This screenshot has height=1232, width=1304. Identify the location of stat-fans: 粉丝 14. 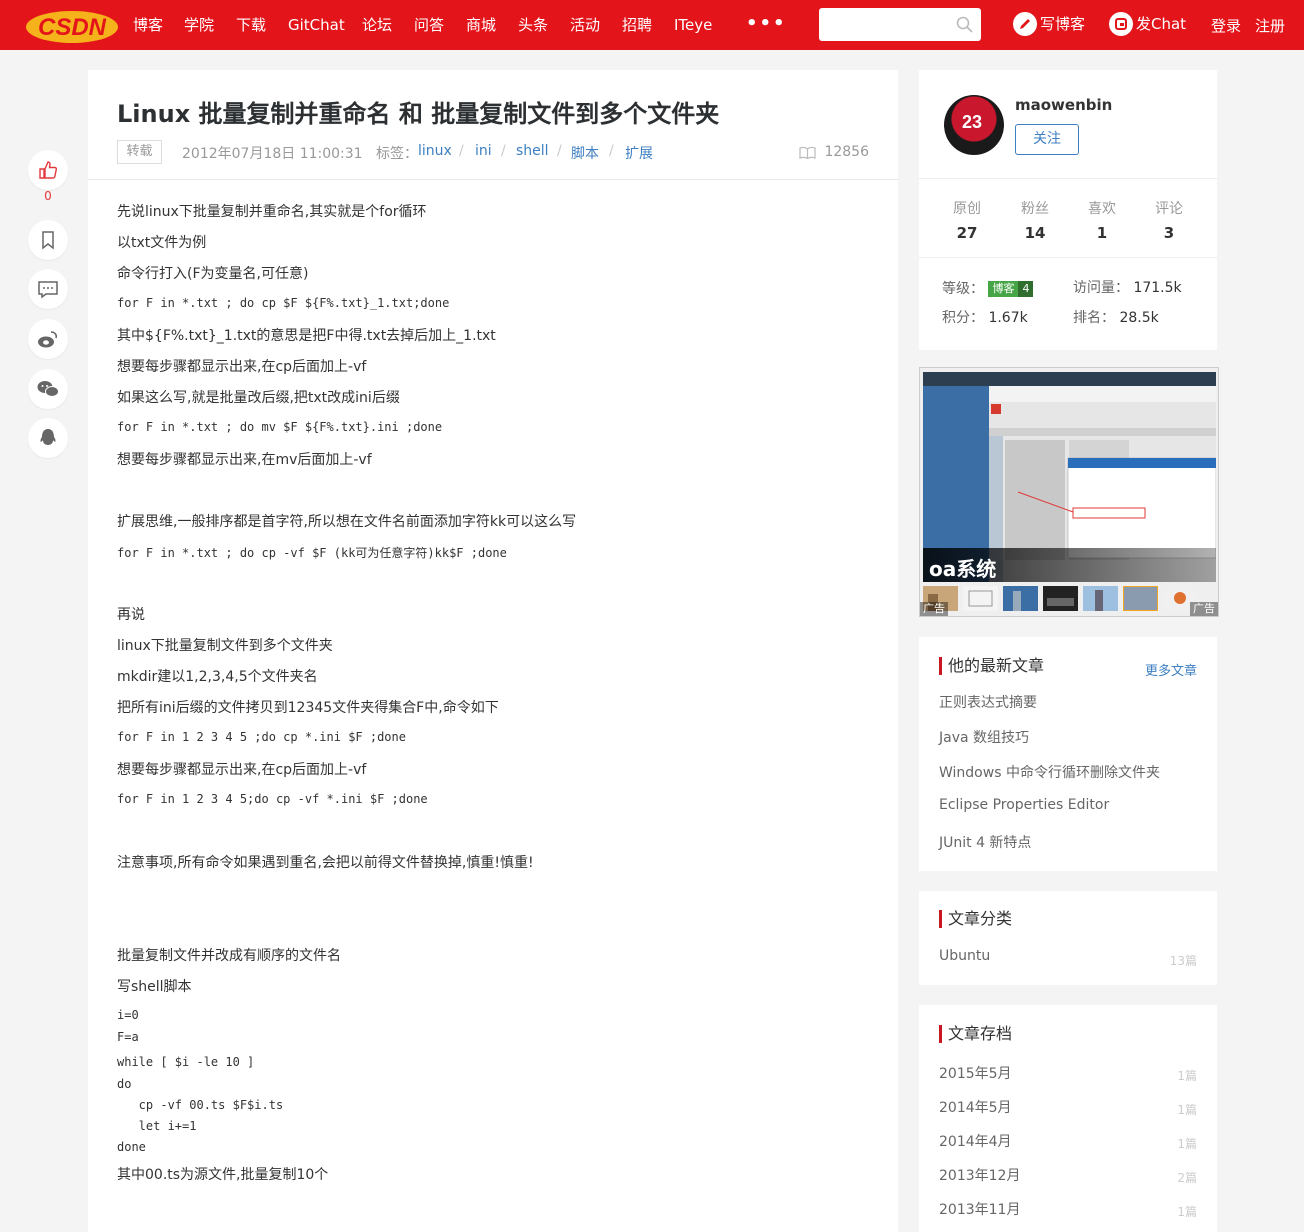
(1035, 220).